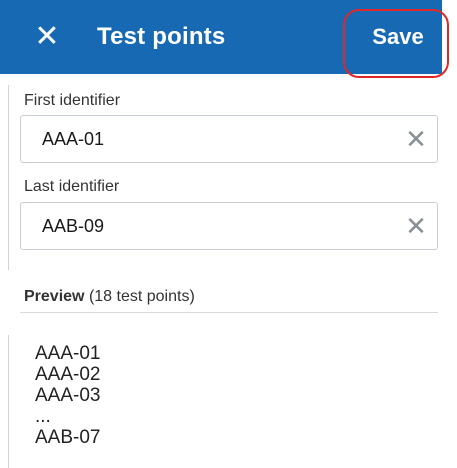 The image size is (457, 468). I want to click on preview-item: AAA-03, so click(68, 395).